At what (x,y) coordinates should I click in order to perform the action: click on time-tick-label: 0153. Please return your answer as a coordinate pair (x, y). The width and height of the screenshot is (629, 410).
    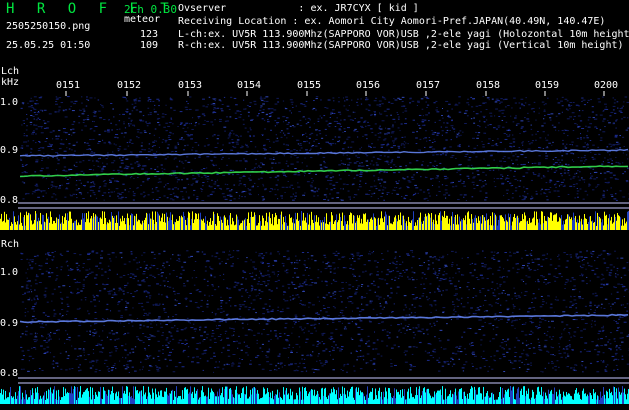
    Looking at the image, I should click on (190, 85).